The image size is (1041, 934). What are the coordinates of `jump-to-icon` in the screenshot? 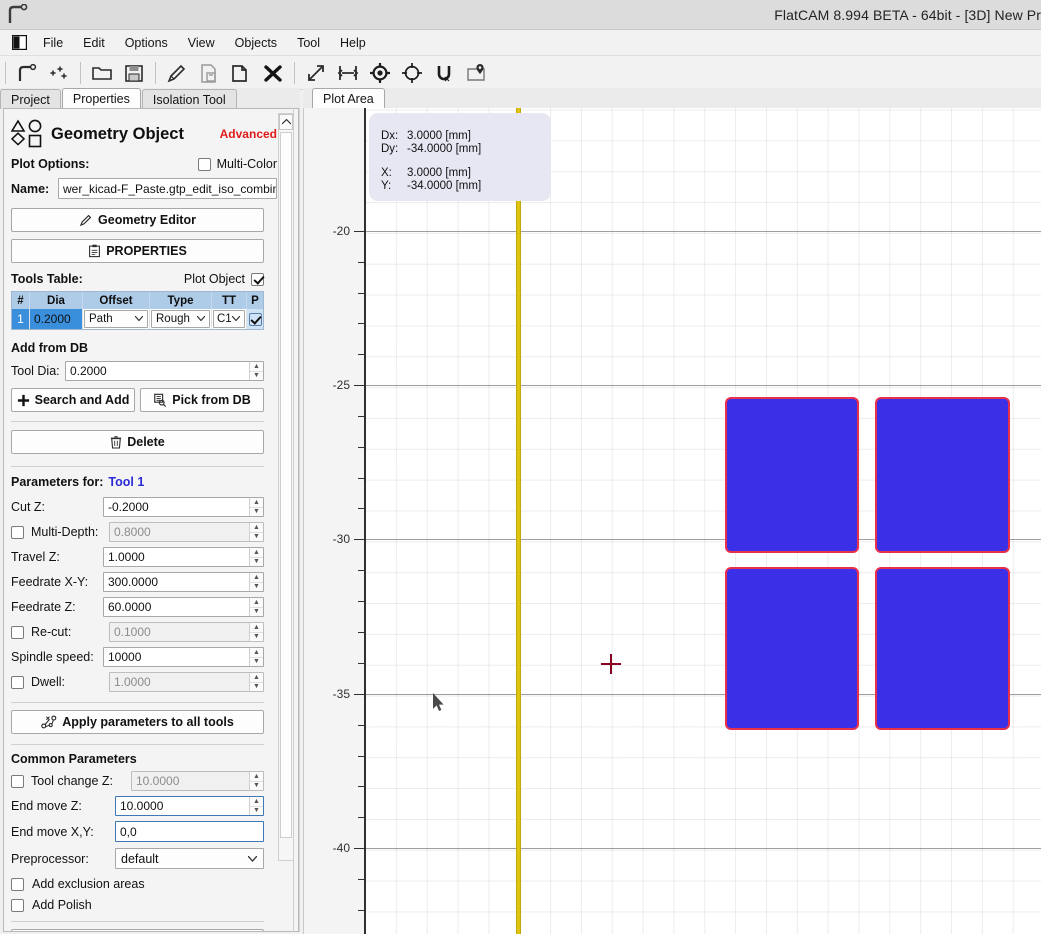 It's located at (412, 73).